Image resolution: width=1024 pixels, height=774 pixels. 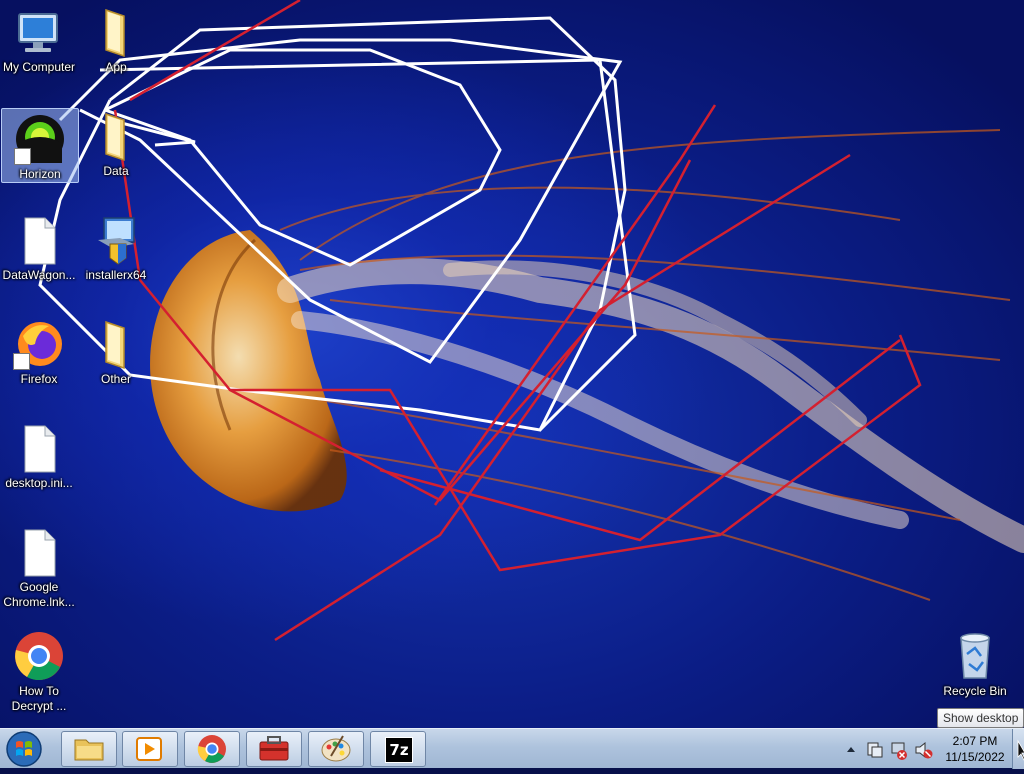 I want to click on action-center-icon, so click(x=875, y=750).